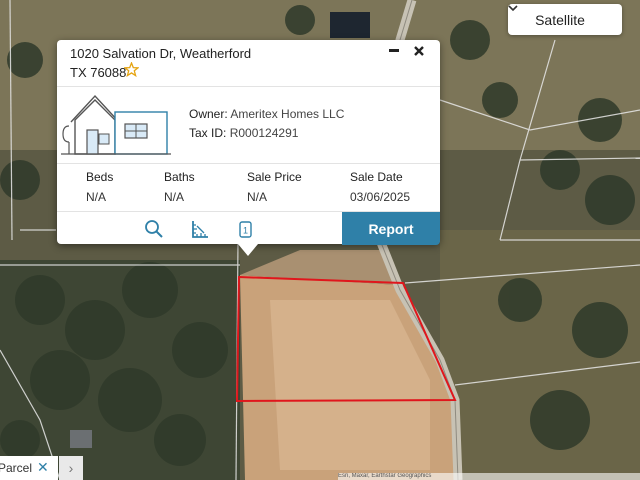  What do you see at coordinates (274, 177) in the screenshot?
I see `stat-label: Sale Price` at bounding box center [274, 177].